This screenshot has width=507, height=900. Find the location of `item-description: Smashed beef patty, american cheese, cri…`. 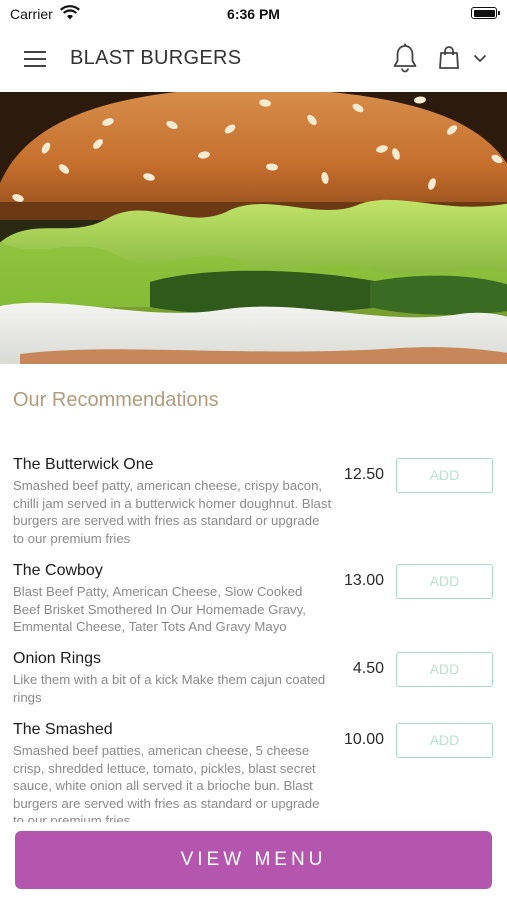

item-description: Smashed beef patty, american cheese, cri… is located at coordinates (172, 512).